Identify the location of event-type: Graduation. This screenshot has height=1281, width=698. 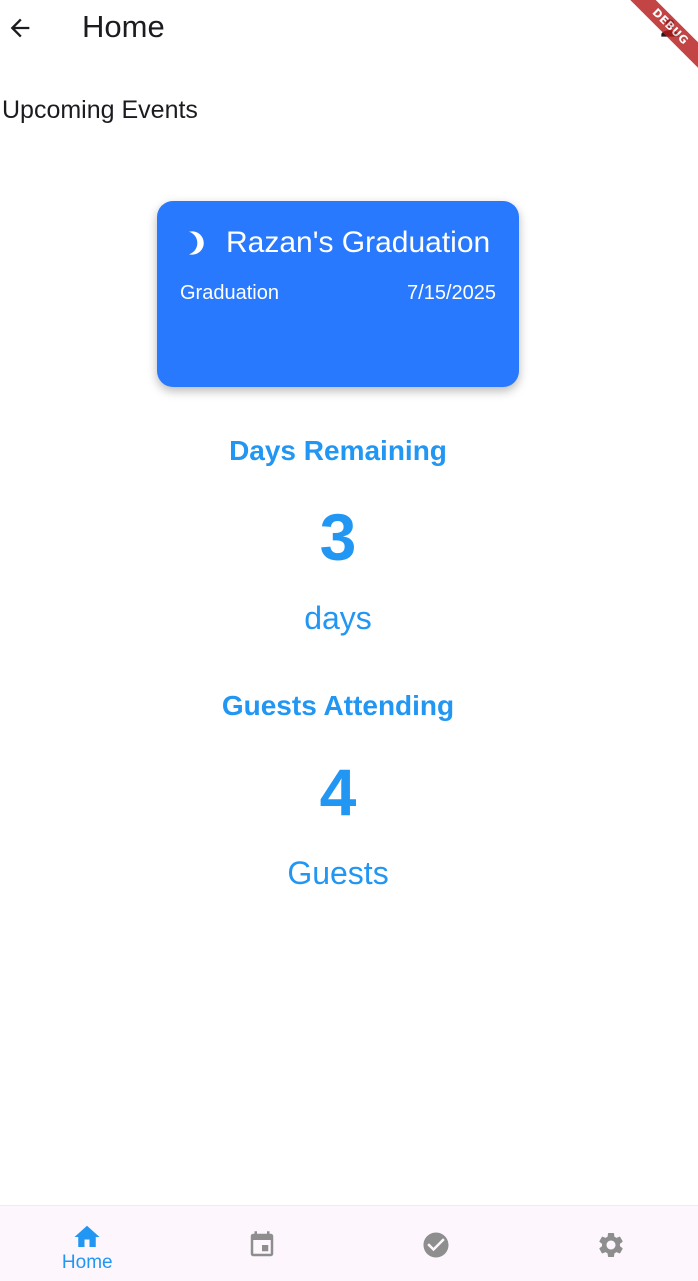
(229, 293).